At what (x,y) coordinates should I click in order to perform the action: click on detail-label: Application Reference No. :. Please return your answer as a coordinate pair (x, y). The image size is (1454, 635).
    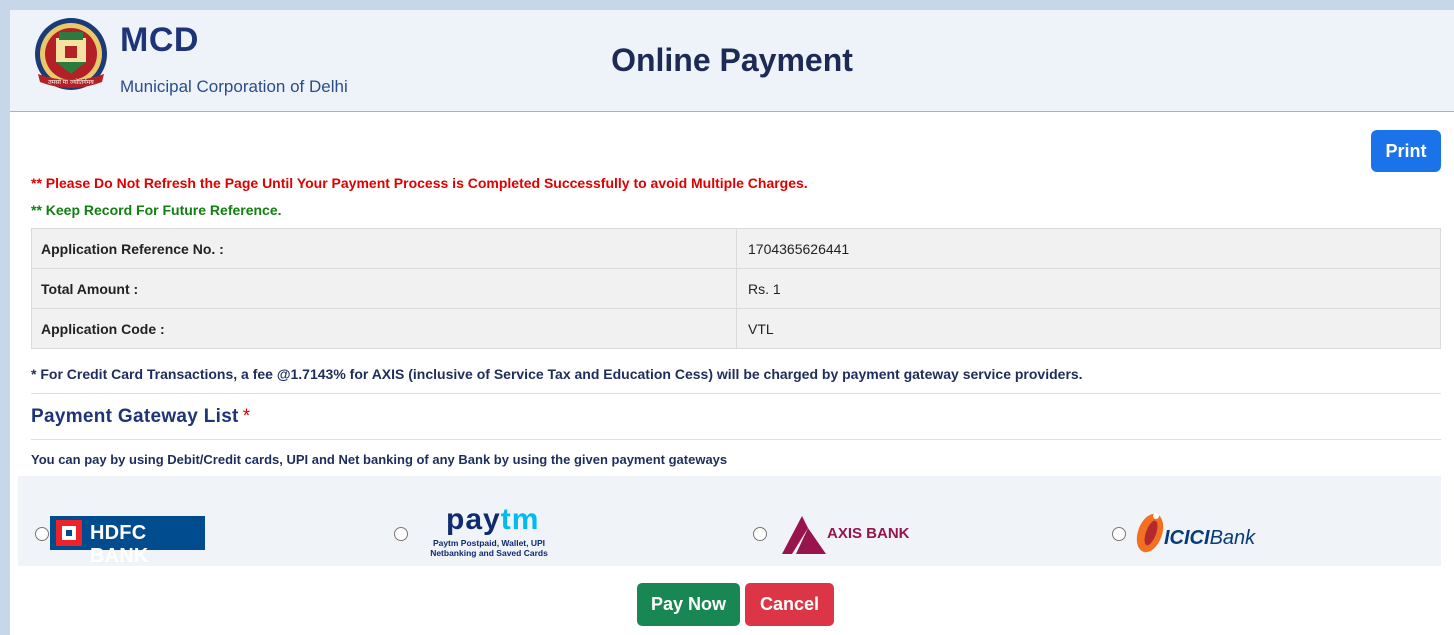
    Looking at the image, I should click on (384, 248).